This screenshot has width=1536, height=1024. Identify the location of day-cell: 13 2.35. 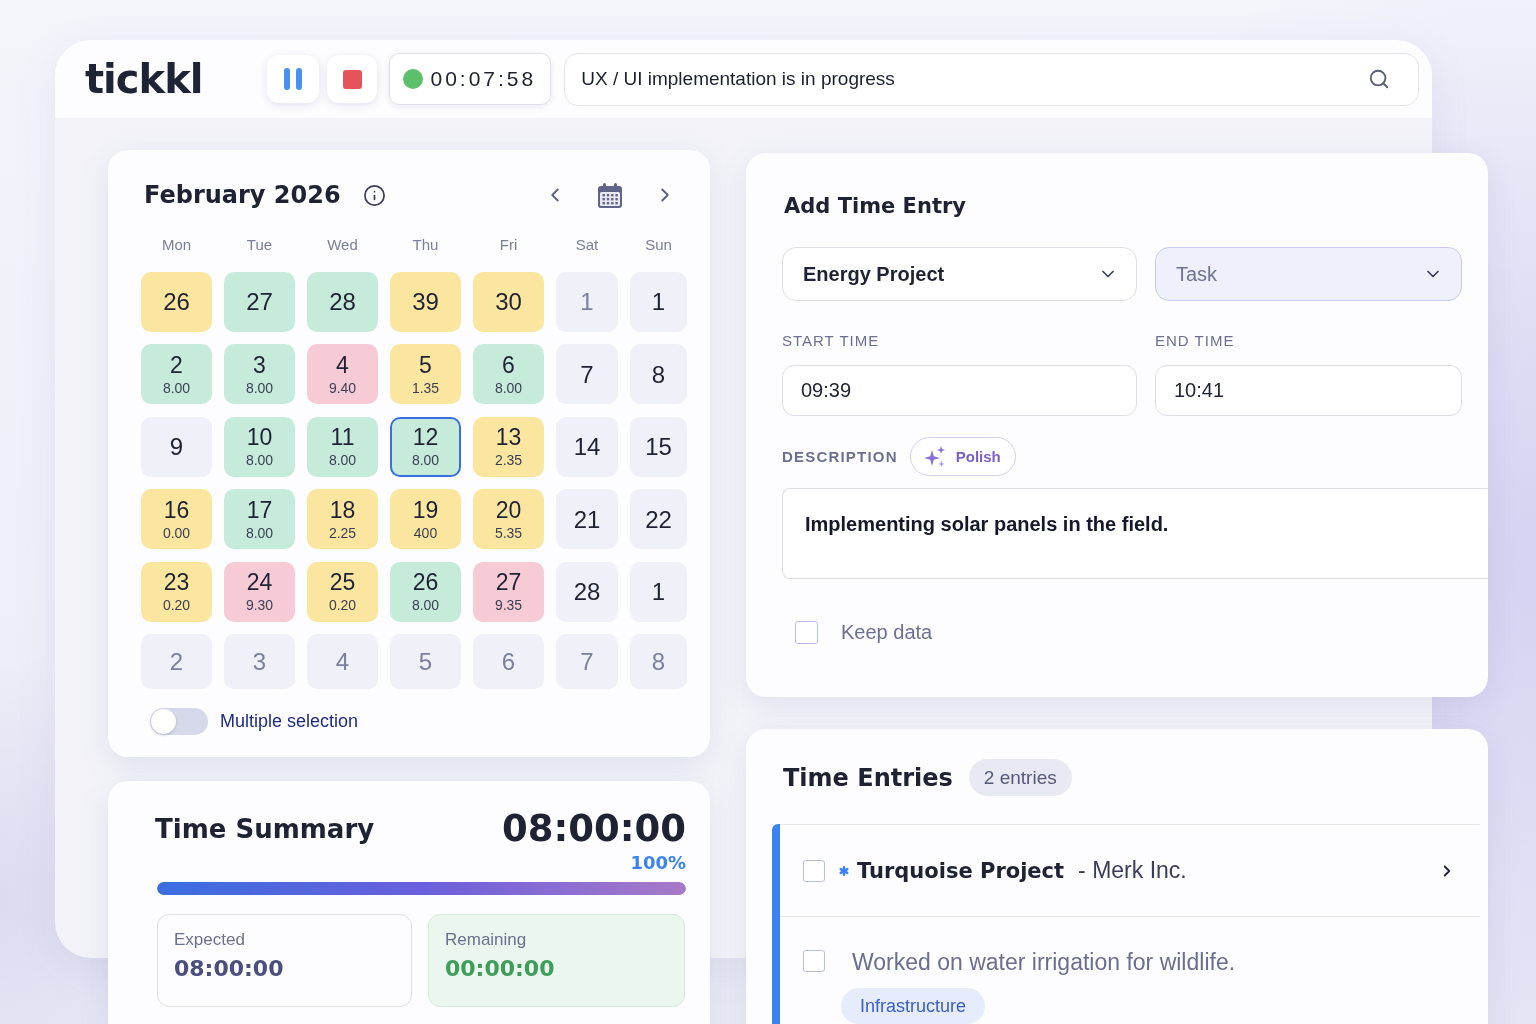
(508, 446).